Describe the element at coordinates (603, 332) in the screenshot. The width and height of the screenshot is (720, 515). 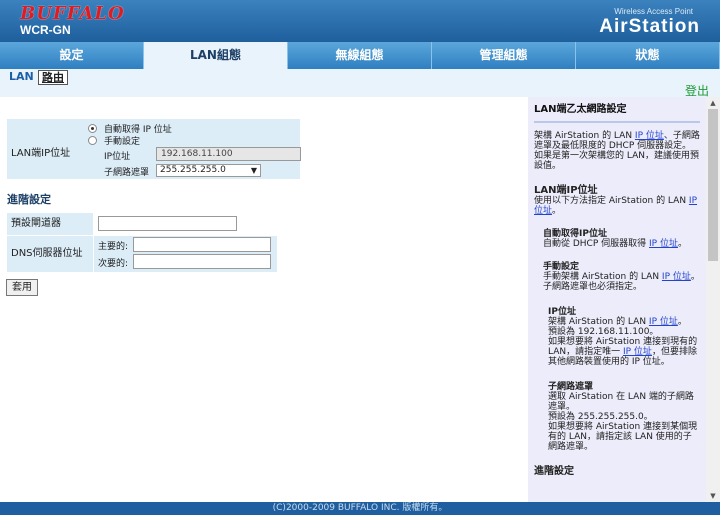
I see `help-ip-text-3: 預設為 192.168.11.100。` at that location.